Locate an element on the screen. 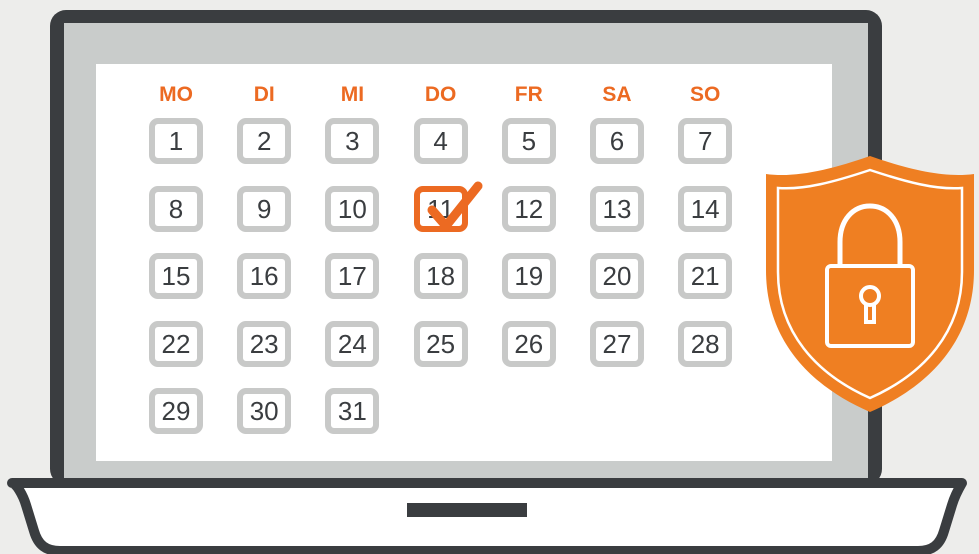 The image size is (979, 554). calendar-day-20: 20 is located at coordinates (617, 276).